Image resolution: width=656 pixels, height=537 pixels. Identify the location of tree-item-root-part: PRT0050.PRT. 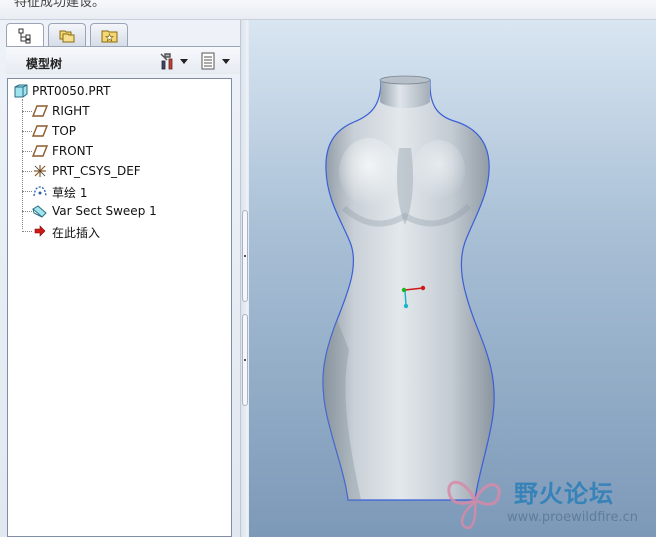
(118, 91).